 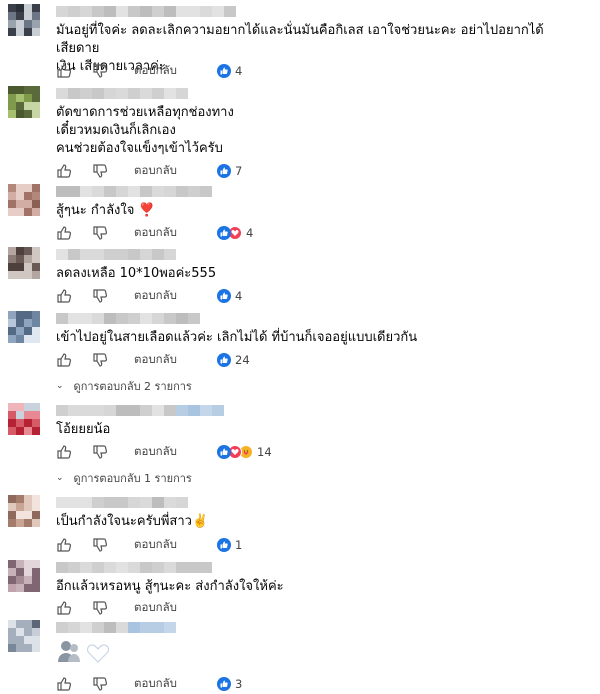 What do you see at coordinates (83, 429) in the screenshot?
I see `comment-text: โอ้ยยยน้อ` at bounding box center [83, 429].